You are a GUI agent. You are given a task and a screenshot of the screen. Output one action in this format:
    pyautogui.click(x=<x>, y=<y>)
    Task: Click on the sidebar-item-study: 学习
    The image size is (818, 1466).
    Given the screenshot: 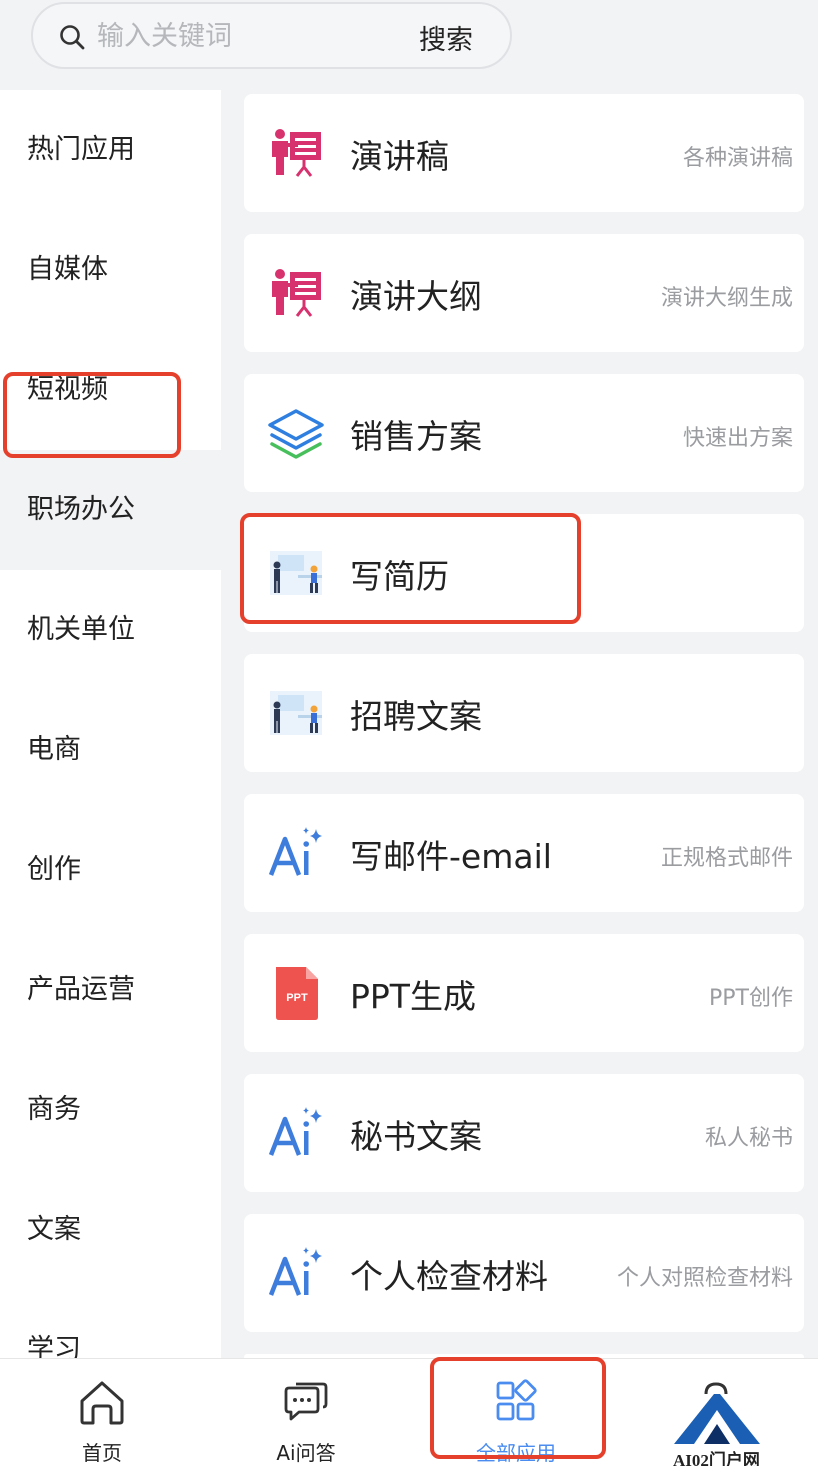 What is the action you would take?
    pyautogui.click(x=110, y=1324)
    